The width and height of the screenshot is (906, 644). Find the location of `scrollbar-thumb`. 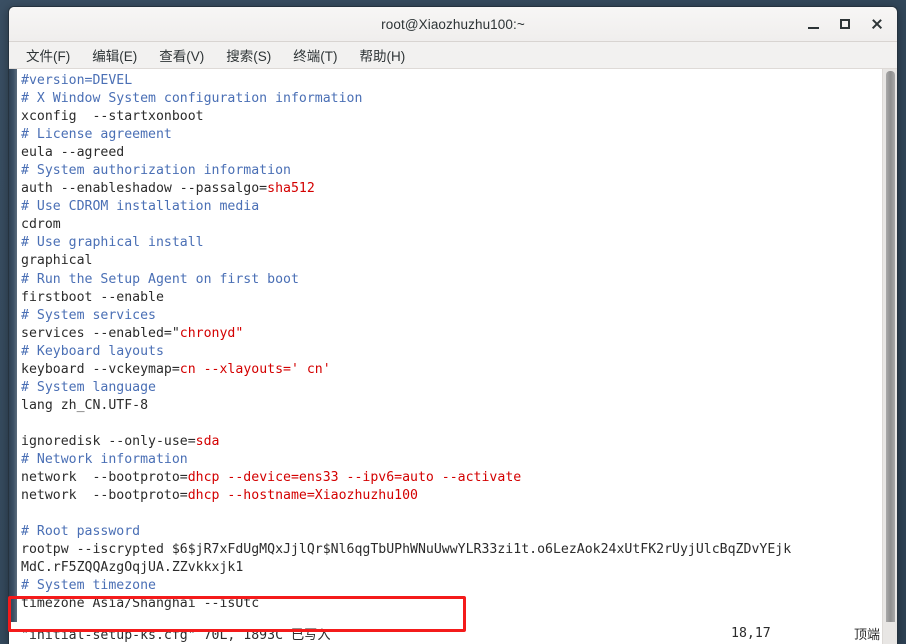

scrollbar-thumb is located at coordinates (890, 346).